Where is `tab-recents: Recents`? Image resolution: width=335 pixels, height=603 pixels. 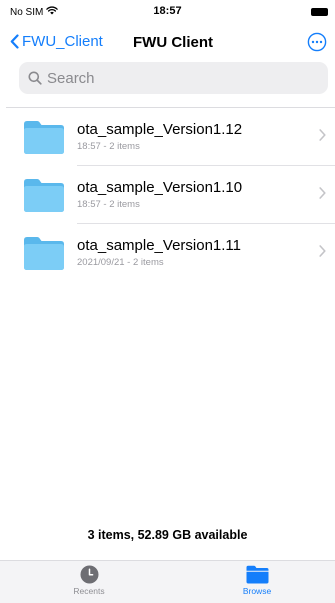
tab-recents: Recents is located at coordinates (89, 580).